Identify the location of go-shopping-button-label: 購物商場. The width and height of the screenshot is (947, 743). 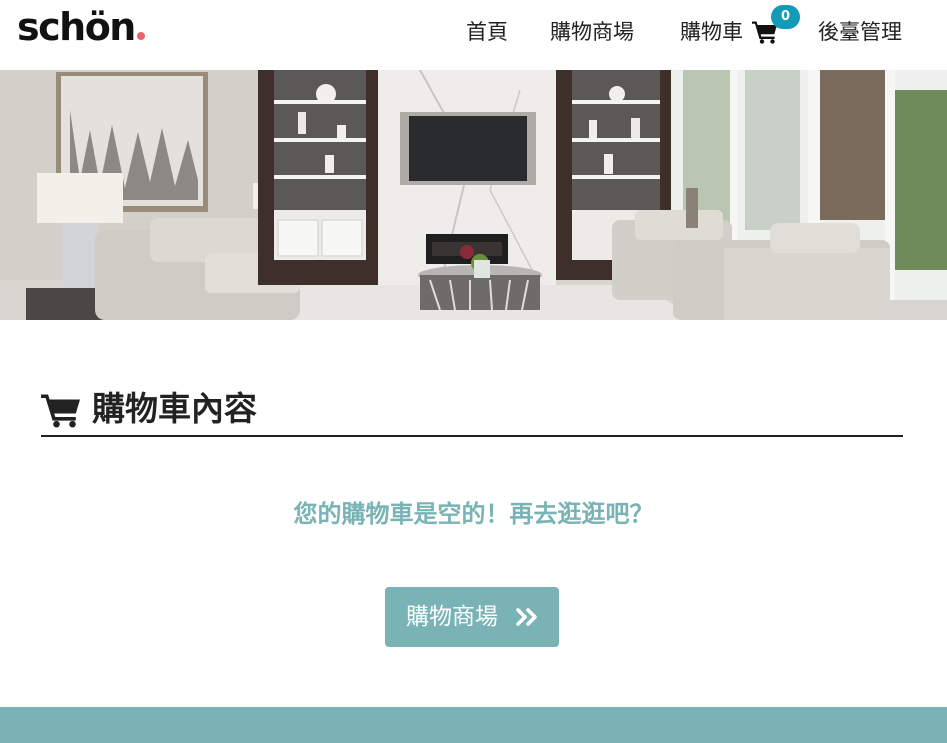
(452, 617).